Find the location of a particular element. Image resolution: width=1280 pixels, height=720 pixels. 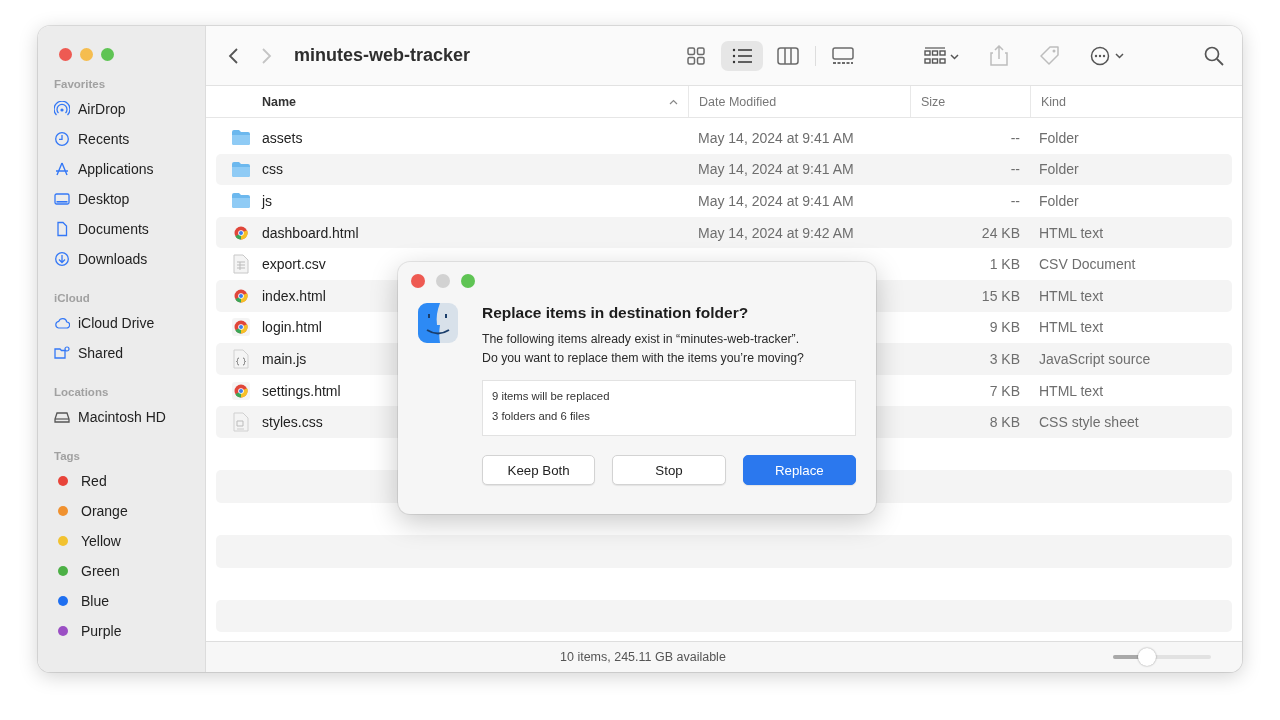

dialog-button: Keep Both is located at coordinates (539, 470).